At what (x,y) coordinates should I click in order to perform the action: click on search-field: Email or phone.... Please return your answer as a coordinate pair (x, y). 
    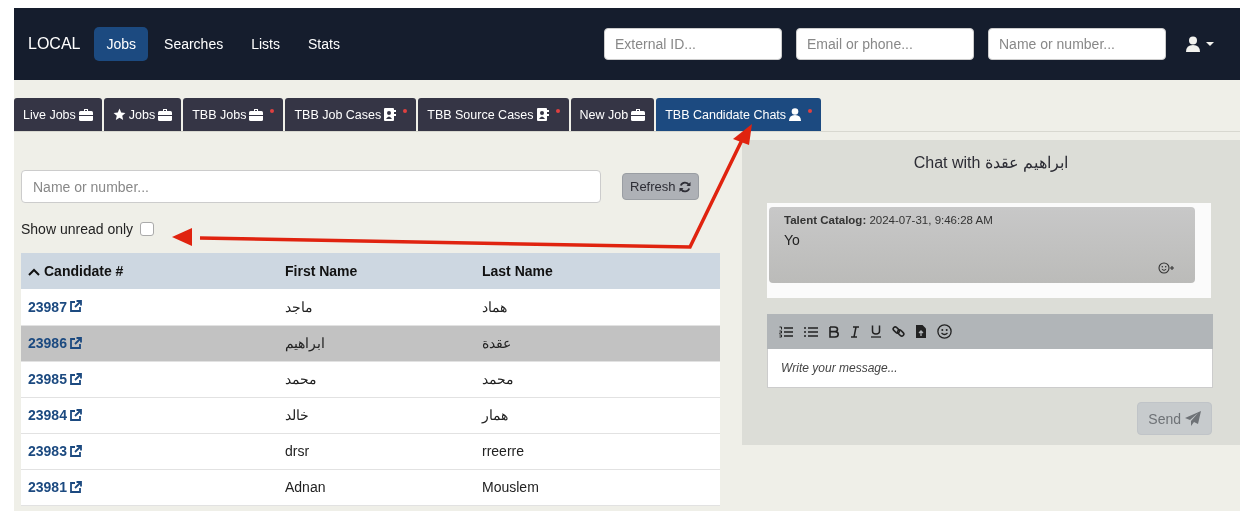
    Looking at the image, I should click on (885, 44).